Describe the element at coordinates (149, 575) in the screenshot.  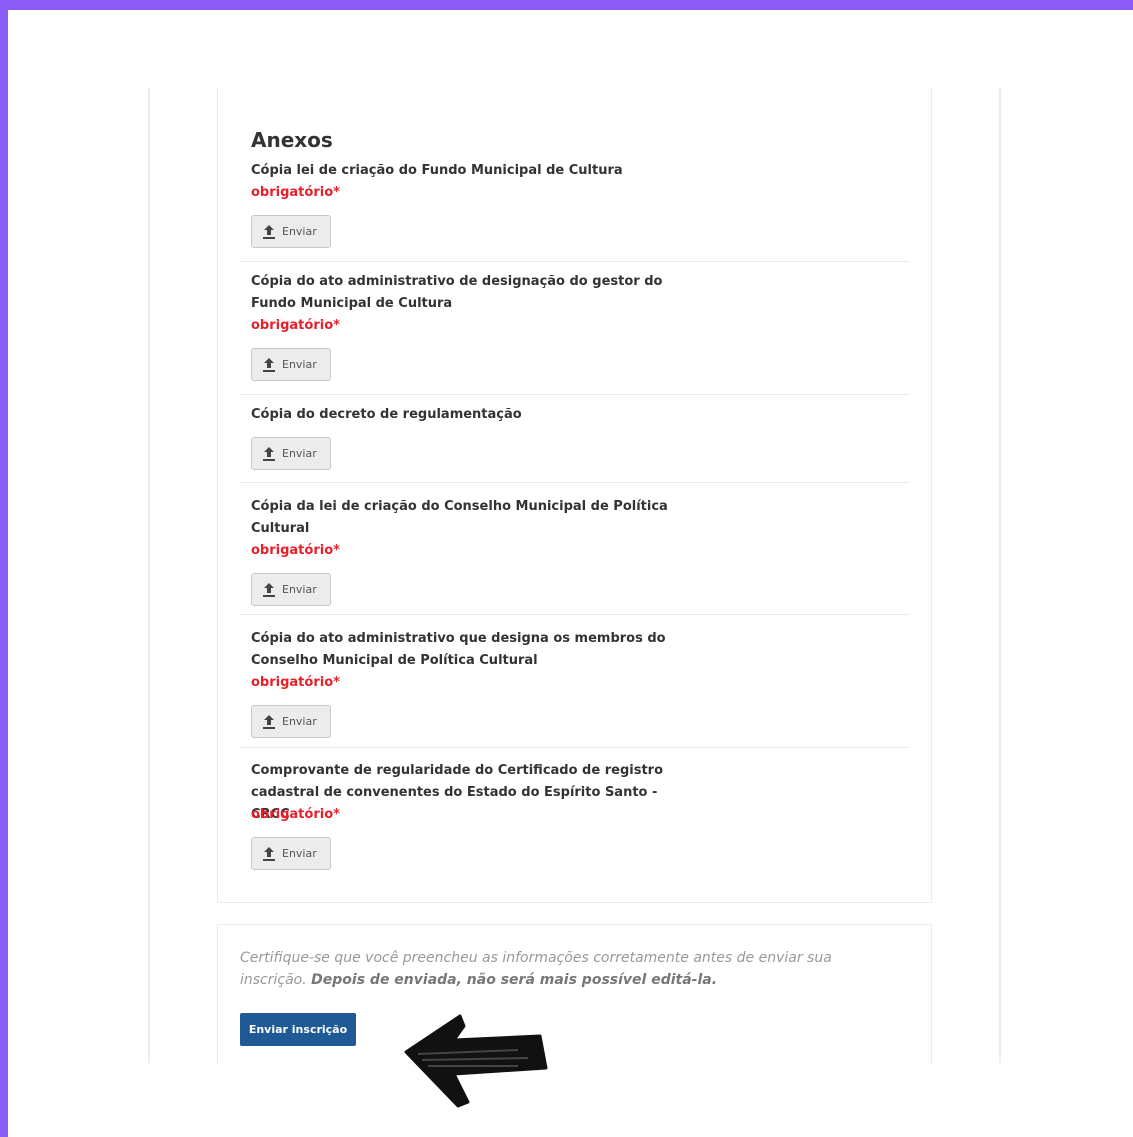
I see `page-left-edge` at that location.